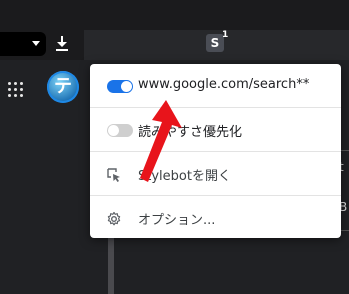 The width and height of the screenshot is (349, 294). I want to click on profile-avatar: テ, so click(63, 87).